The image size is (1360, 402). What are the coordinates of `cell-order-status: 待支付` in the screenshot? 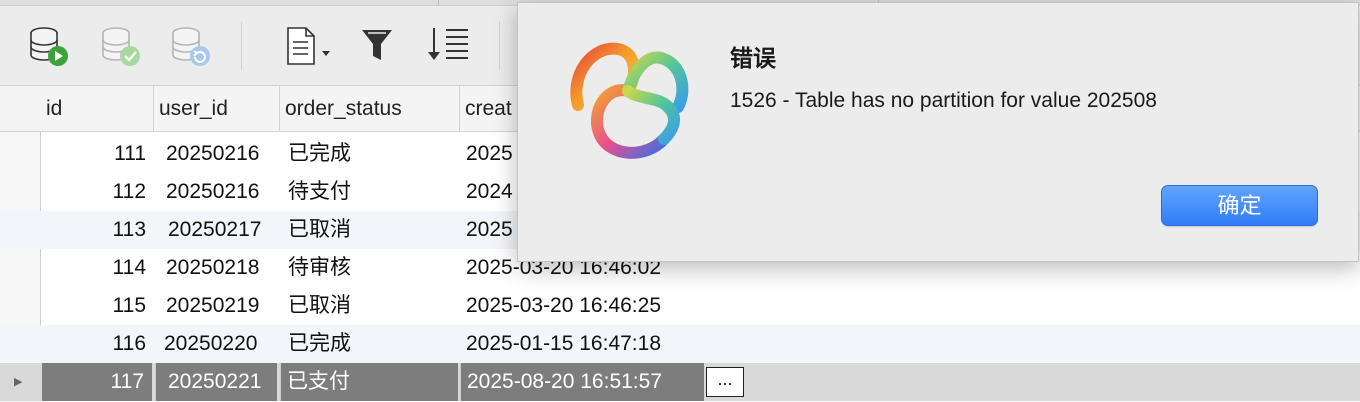 It's located at (371, 192).